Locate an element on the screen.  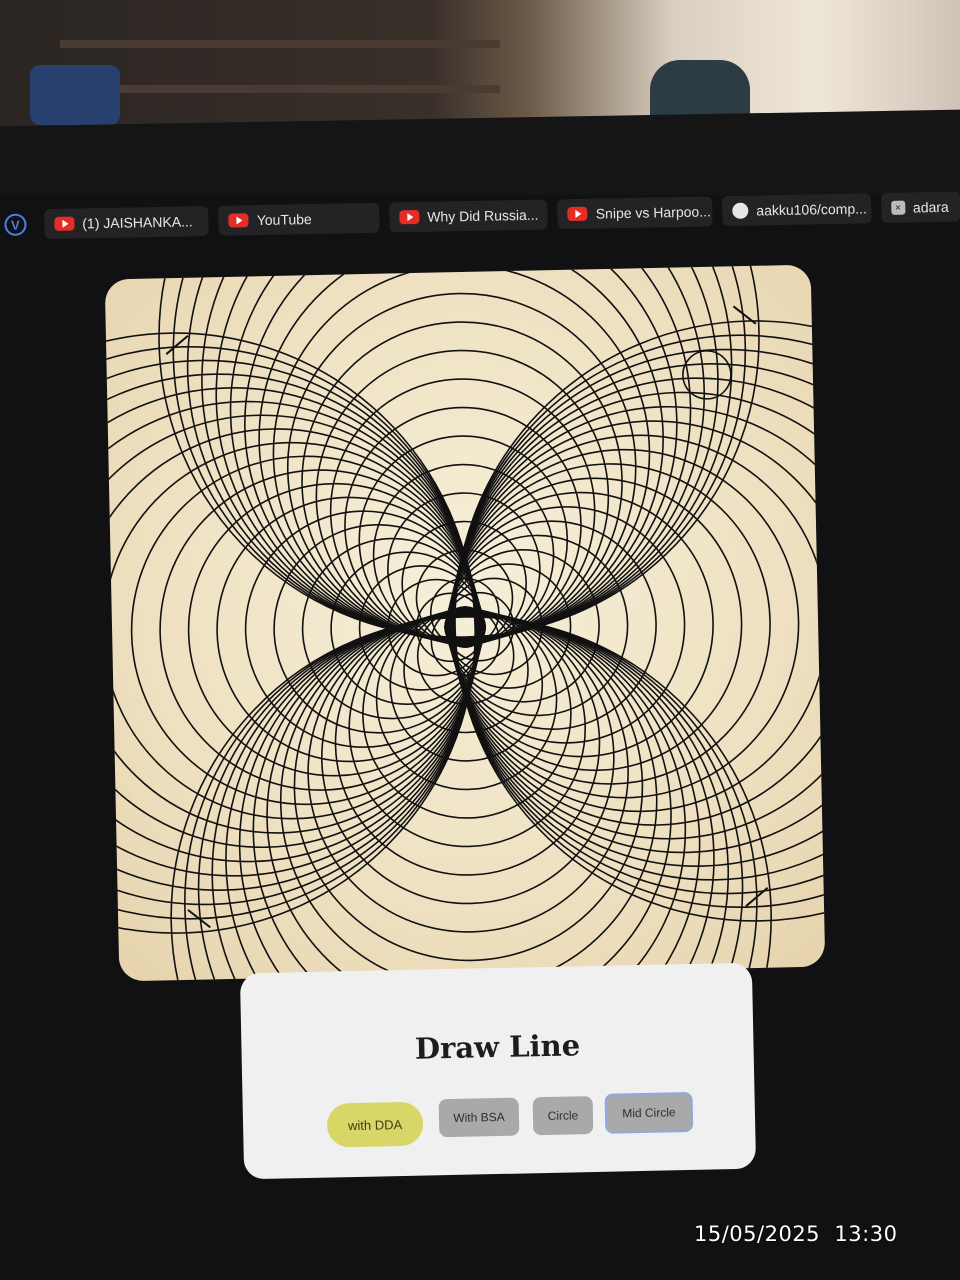
with-bsa-button: With BSA is located at coordinates (479, 1117).